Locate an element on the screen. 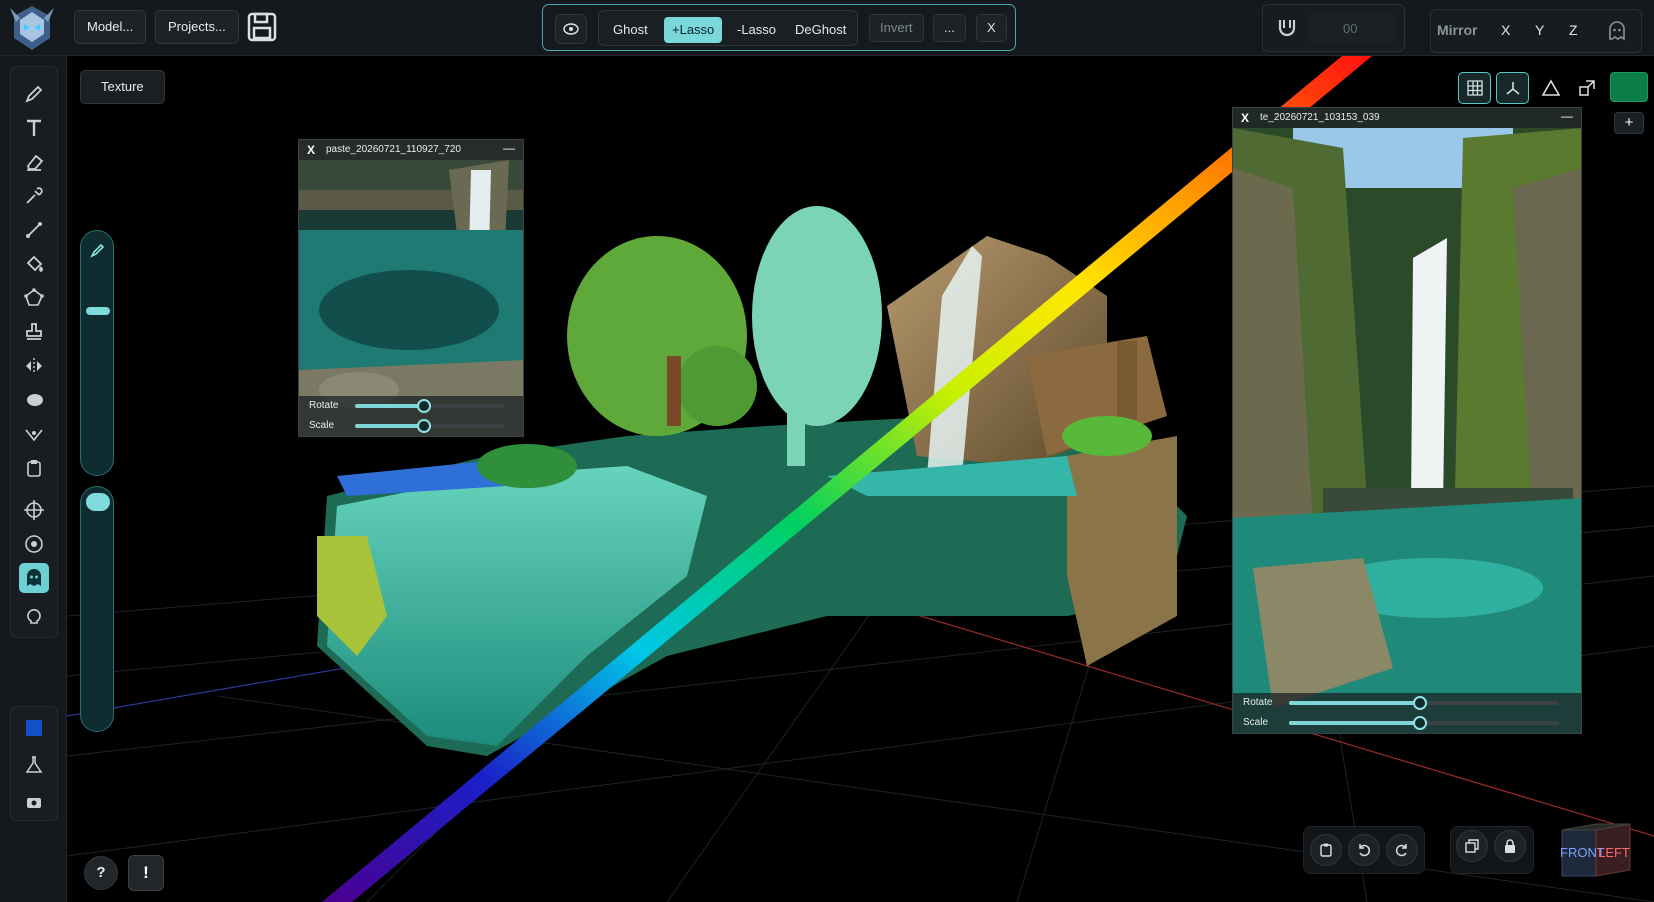  close-selection-button: X is located at coordinates (991, 28).